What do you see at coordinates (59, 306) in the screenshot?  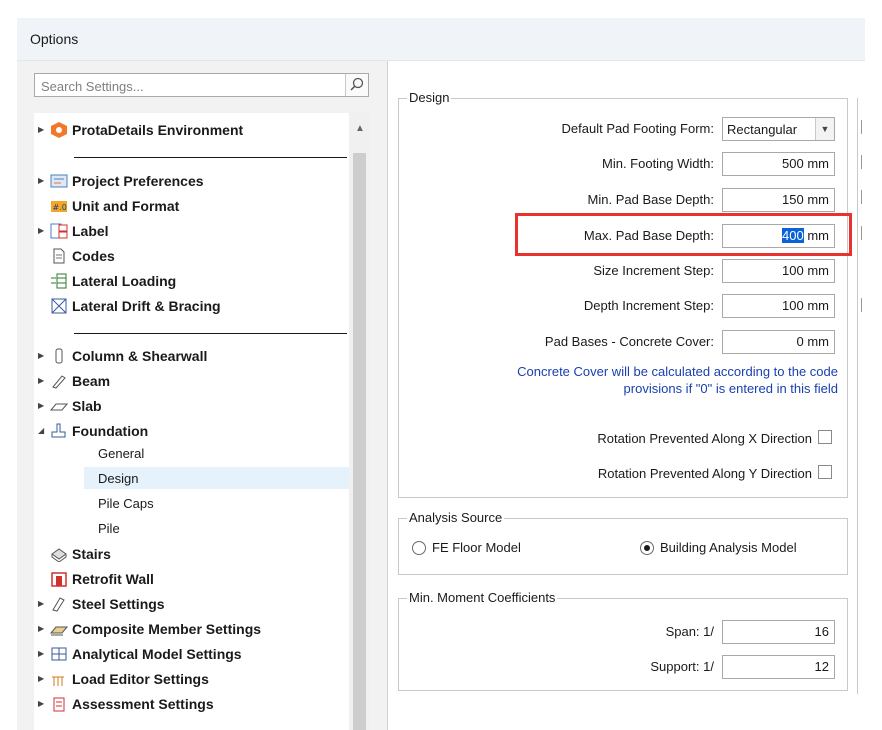 I see `bracing-icon` at bounding box center [59, 306].